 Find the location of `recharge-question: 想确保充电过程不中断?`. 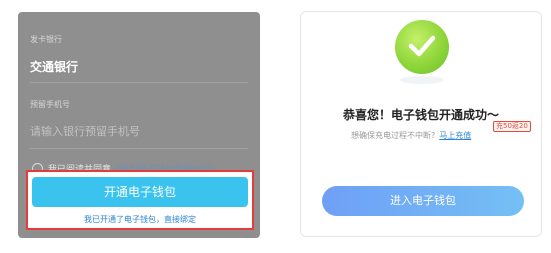

recharge-question: 想确保充电过程不中断? is located at coordinates (393, 135).